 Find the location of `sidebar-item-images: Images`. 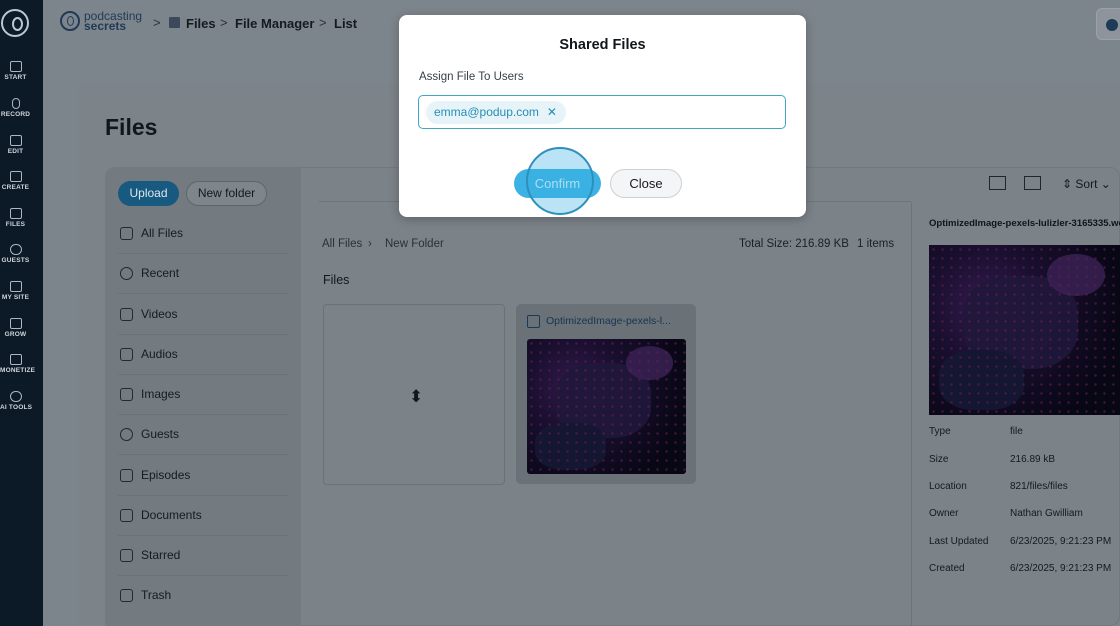

sidebar-item-images: Images is located at coordinates (203, 395).